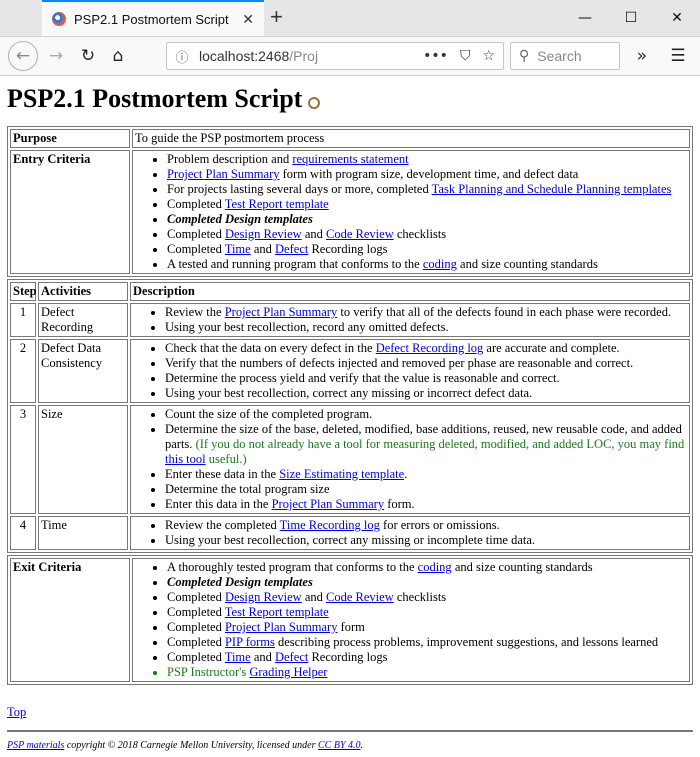  I want to click on purpose-text: To guide the PSP postmortem process, so click(411, 138).